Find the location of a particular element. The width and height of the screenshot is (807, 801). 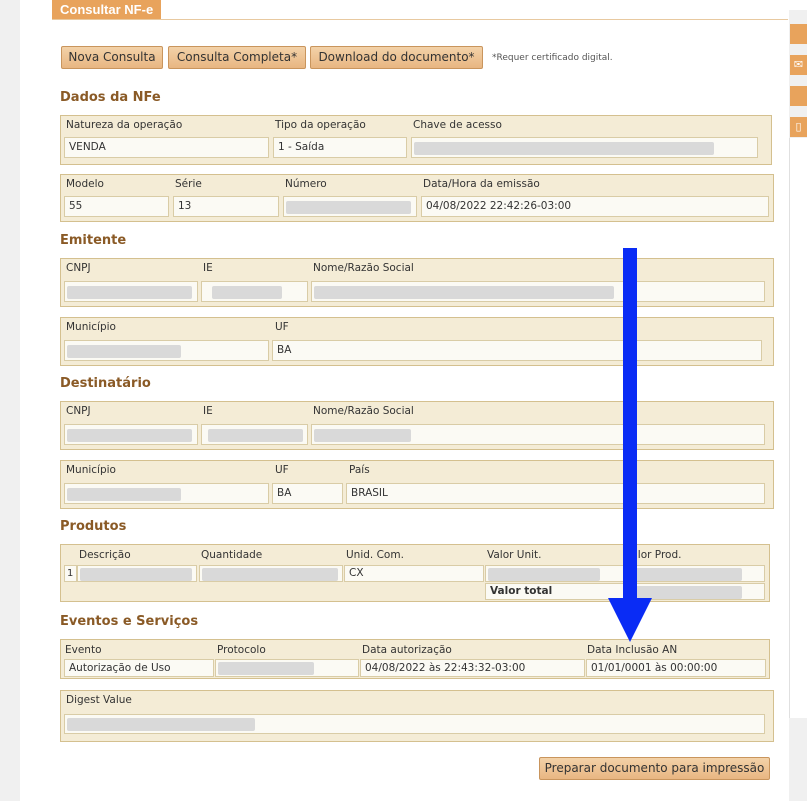

col-unid-com: Unid. Com. is located at coordinates (375, 555).